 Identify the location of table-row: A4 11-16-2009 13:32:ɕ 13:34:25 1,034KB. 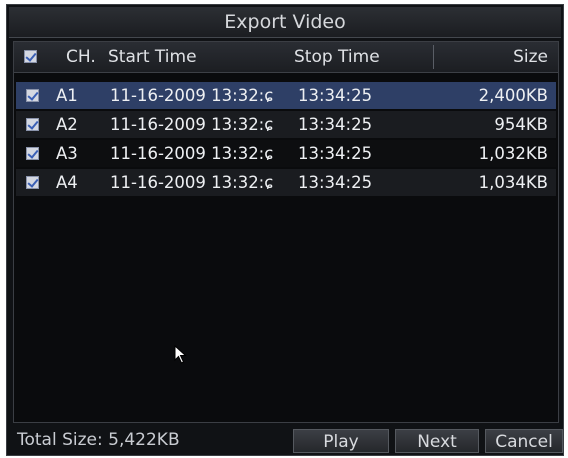
(286, 182).